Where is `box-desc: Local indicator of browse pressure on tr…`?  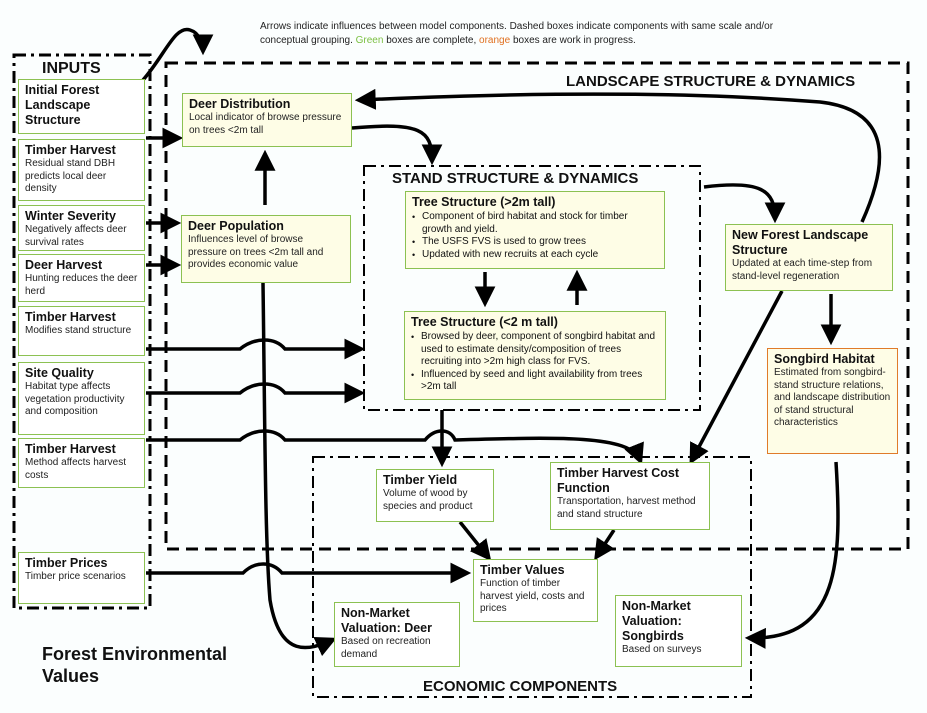 box-desc: Local indicator of browse pressure on tr… is located at coordinates (265, 124).